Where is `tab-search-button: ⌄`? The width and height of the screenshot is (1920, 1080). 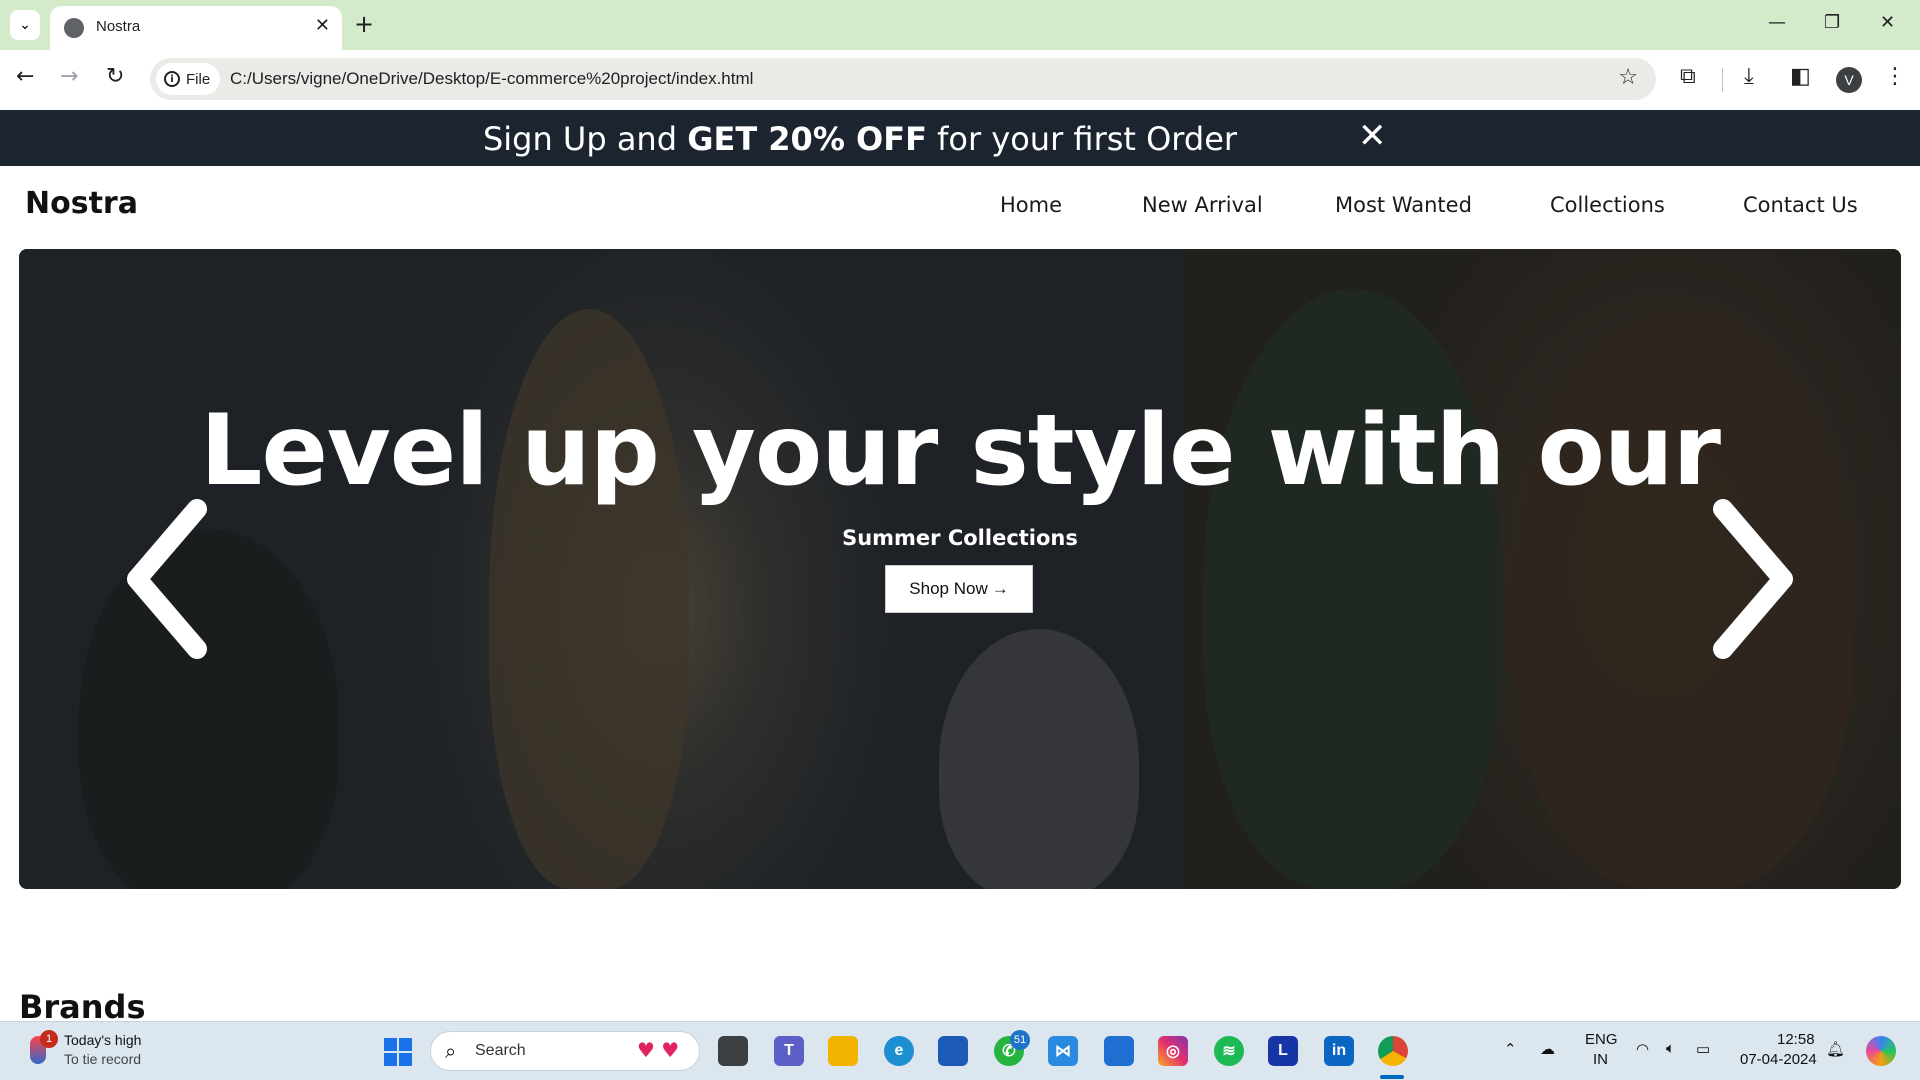 tab-search-button: ⌄ is located at coordinates (25, 25).